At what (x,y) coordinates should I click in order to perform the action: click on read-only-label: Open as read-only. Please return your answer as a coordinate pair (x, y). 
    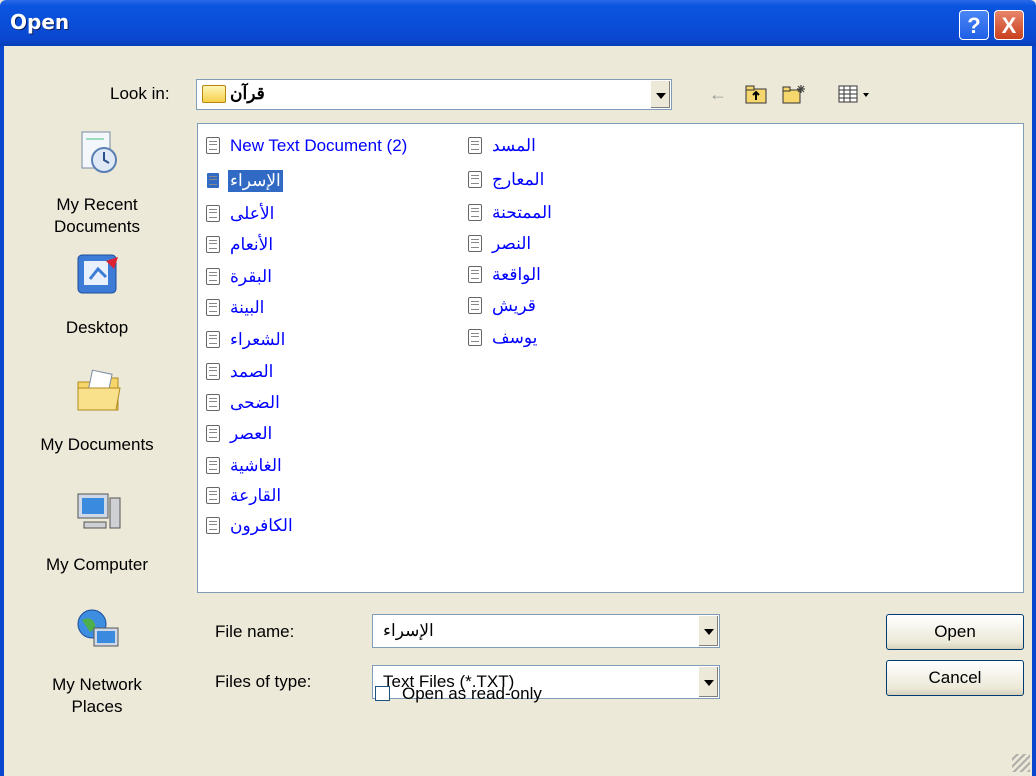
    Looking at the image, I should click on (472, 694).